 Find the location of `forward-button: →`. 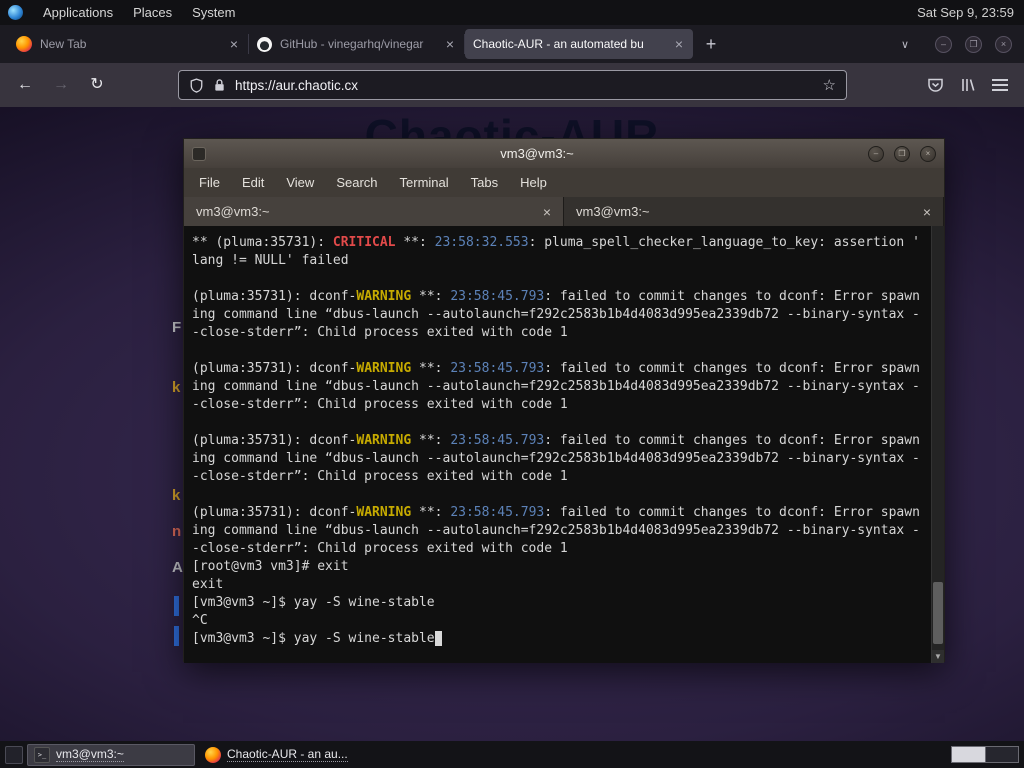

forward-button: → is located at coordinates (61, 85).